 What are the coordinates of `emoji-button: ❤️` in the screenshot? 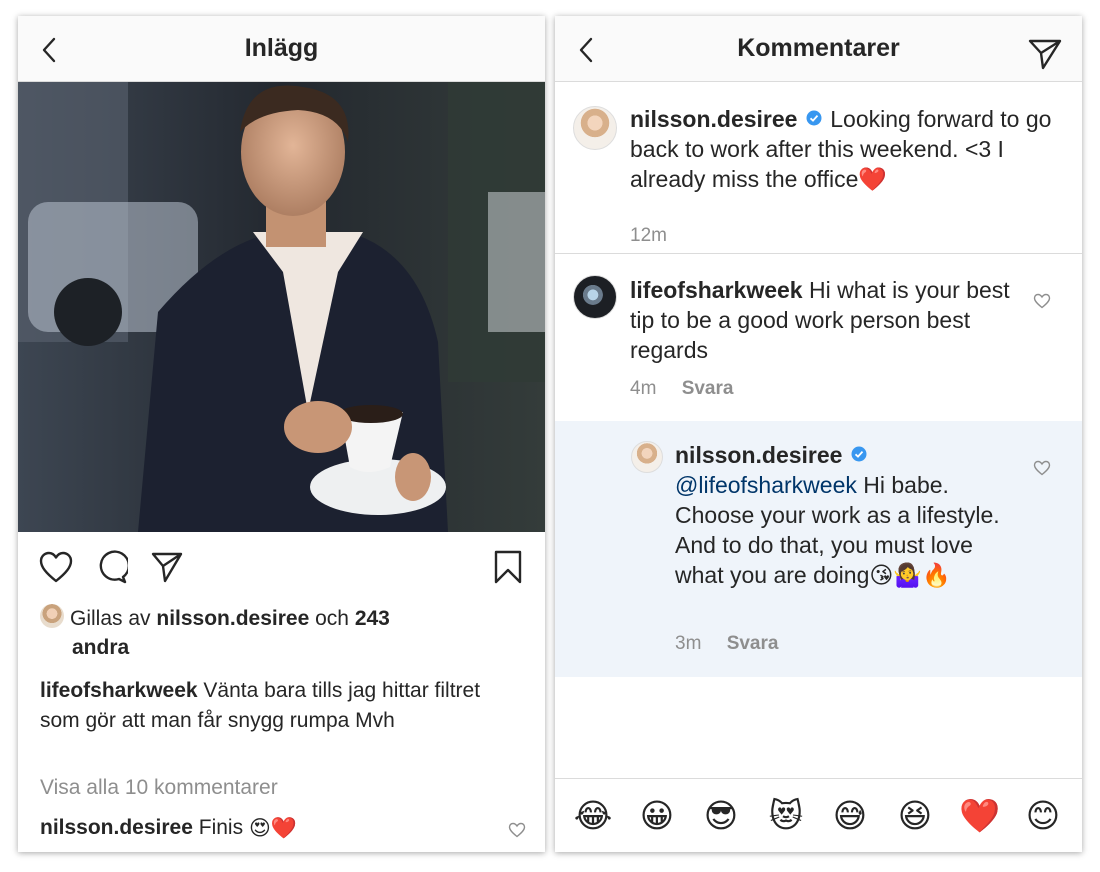 It's located at (979, 816).